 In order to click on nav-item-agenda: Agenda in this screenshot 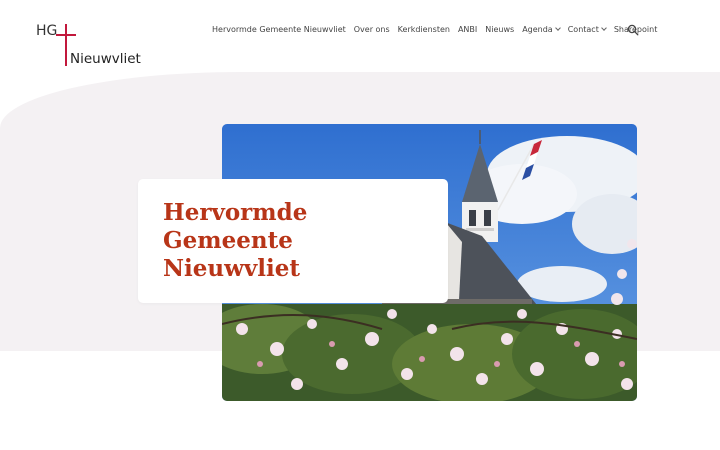, I will do `click(541, 29)`.